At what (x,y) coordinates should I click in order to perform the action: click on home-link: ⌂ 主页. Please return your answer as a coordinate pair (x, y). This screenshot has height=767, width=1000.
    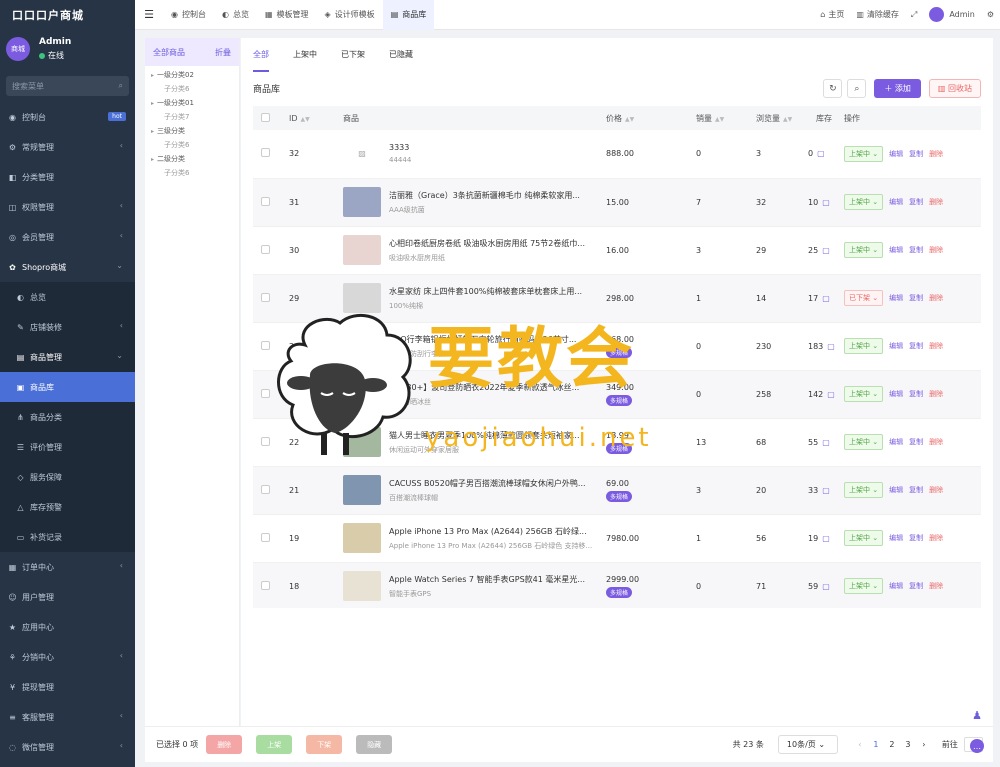
    Looking at the image, I should click on (832, 14).